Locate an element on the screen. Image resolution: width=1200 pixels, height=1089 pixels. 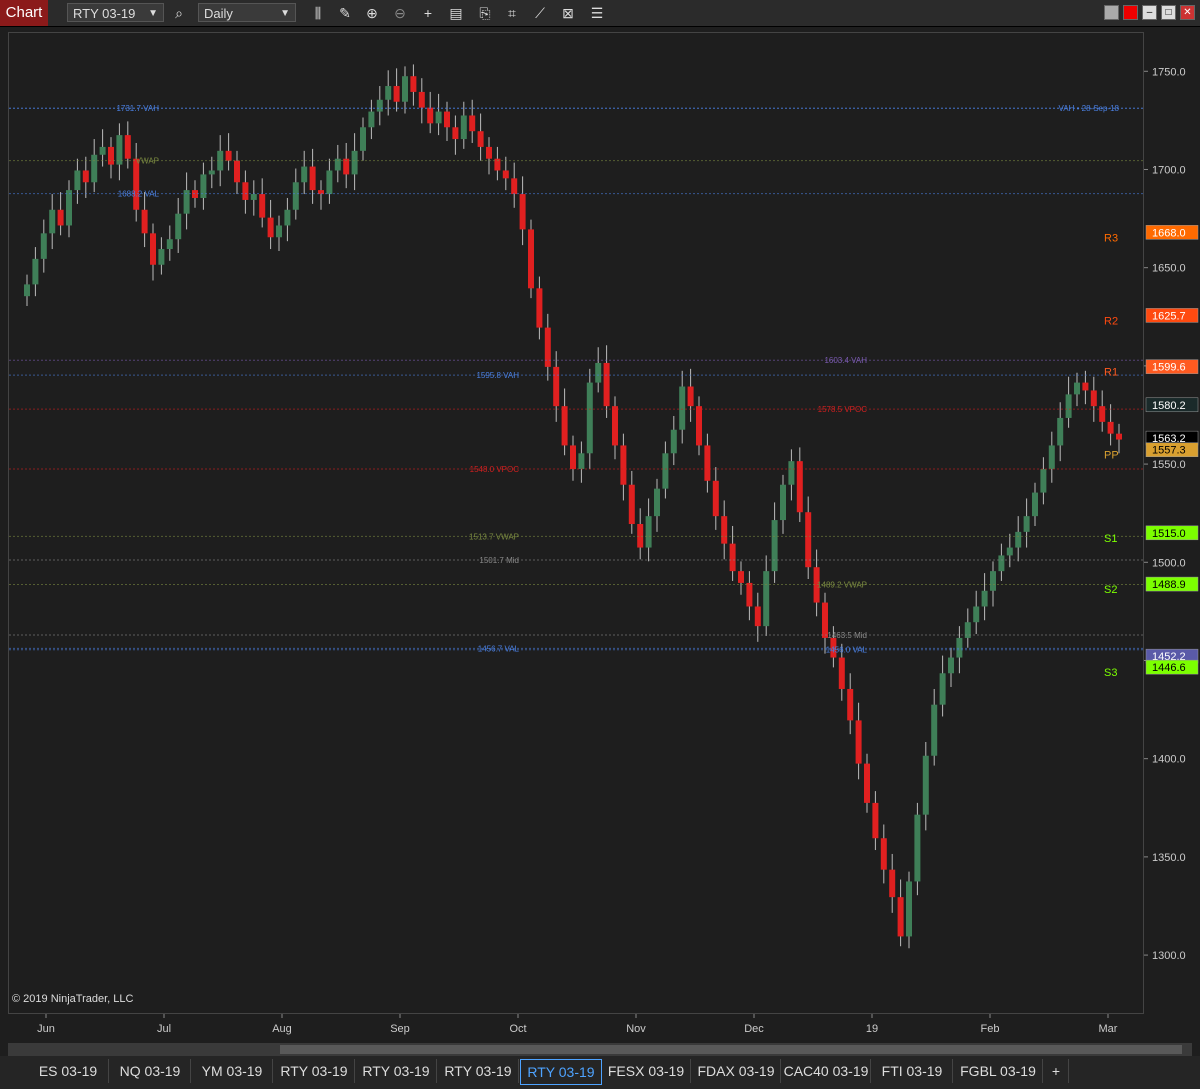
x-tick-label: Jul is located at coordinates (164, 1029).